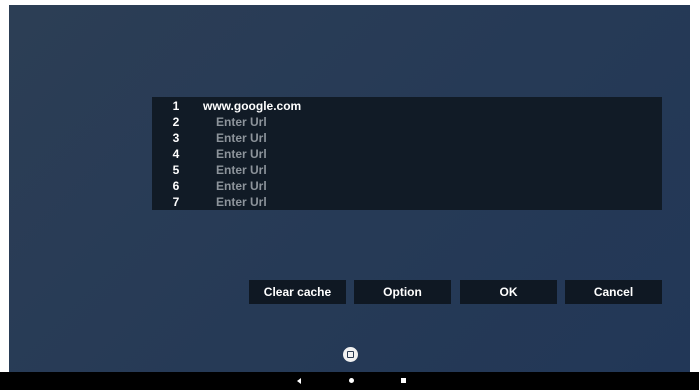 This screenshot has height=390, width=699. I want to click on url-row-number: 6, so click(176, 186).